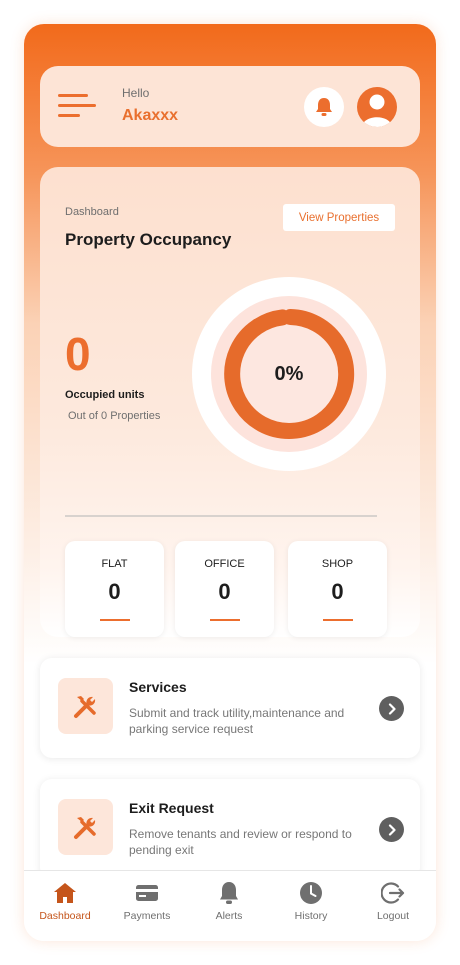  Describe the element at coordinates (147, 916) in the screenshot. I see `nav-label: Payments` at that location.